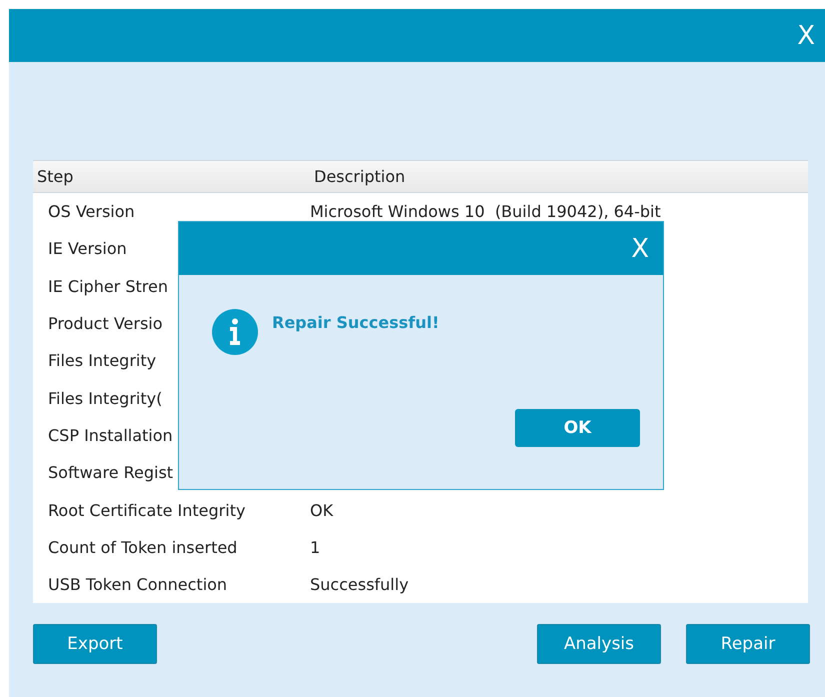 Image resolution: width=825 pixels, height=697 pixels. Describe the element at coordinates (91, 212) in the screenshot. I see `step-cell: OS Version` at that location.